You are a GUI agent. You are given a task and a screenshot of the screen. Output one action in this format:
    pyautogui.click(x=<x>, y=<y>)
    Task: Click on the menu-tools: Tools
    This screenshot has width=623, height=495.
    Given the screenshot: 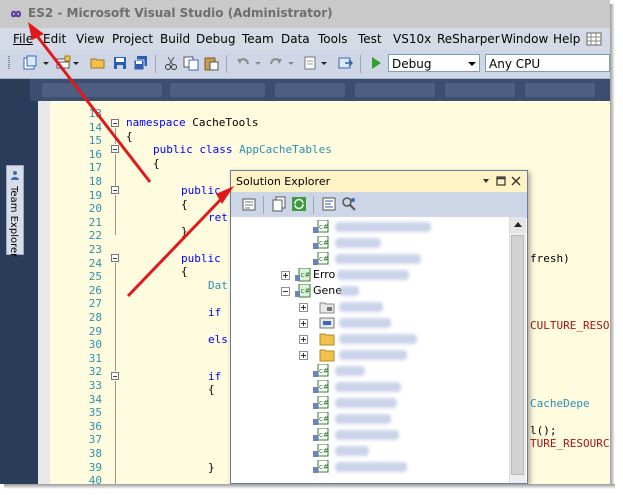 What is the action you would take?
    pyautogui.click(x=333, y=39)
    